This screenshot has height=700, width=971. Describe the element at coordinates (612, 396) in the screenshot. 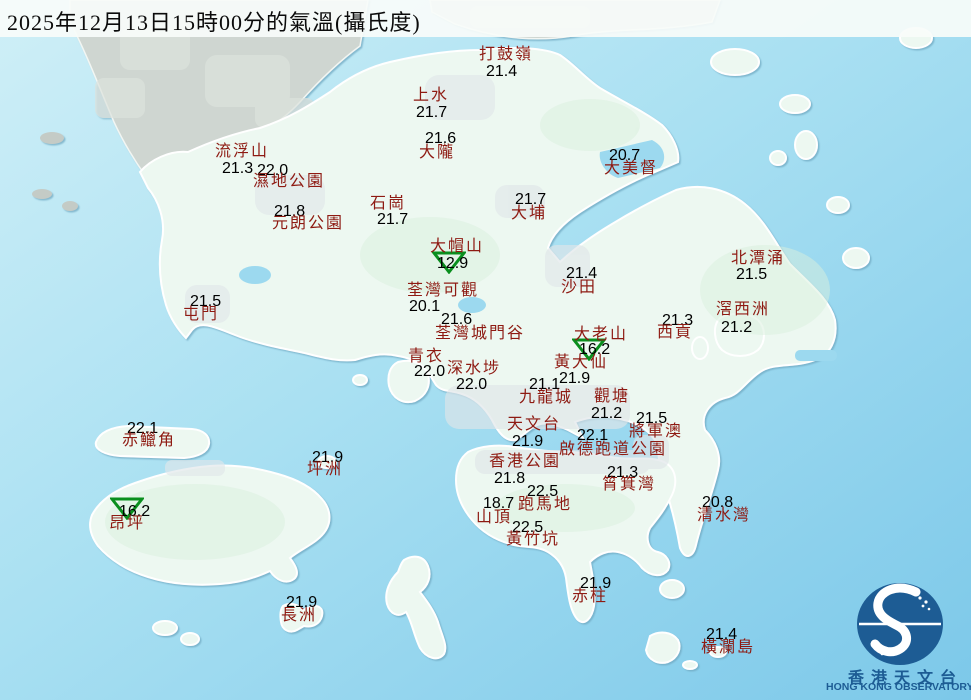

I see `station-name: 觀塘` at that location.